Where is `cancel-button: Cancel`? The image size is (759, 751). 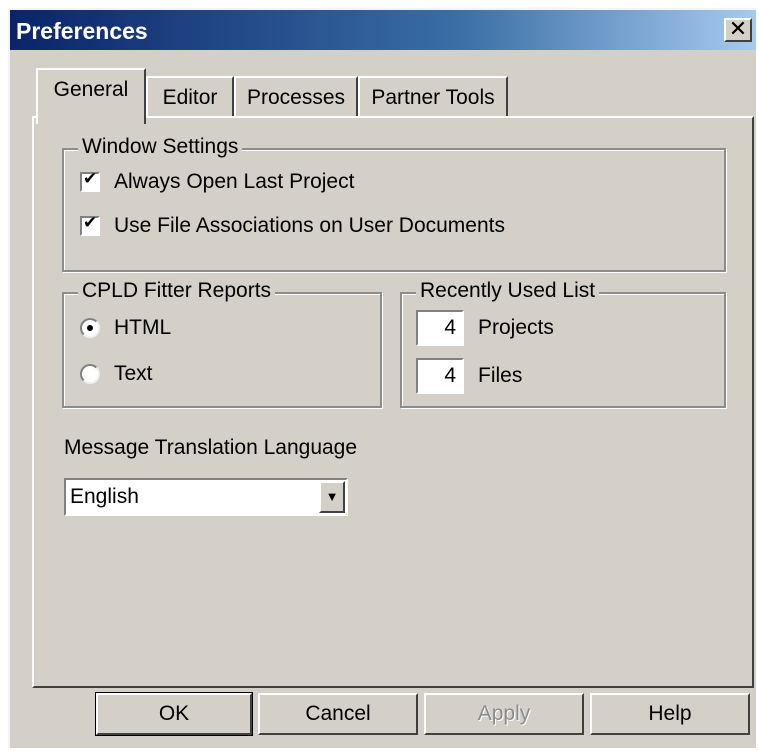
cancel-button: Cancel is located at coordinates (338, 714).